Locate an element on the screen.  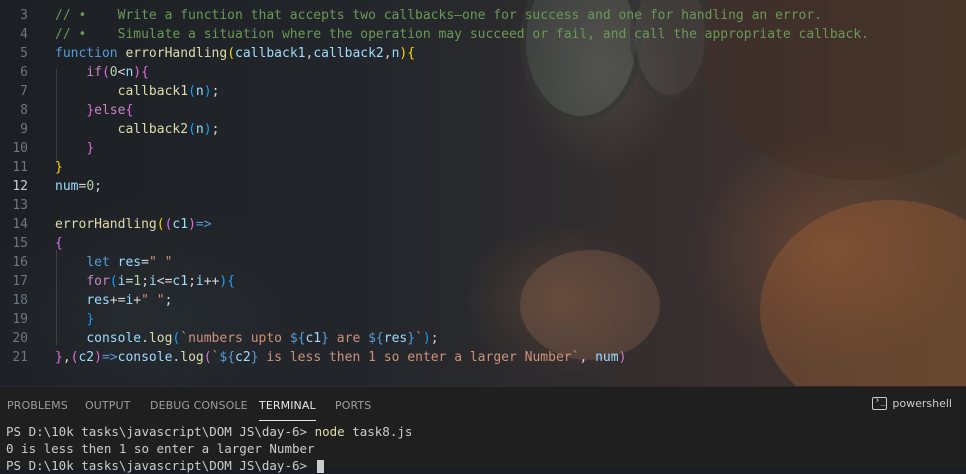
code-token: let is located at coordinates (102, 262).